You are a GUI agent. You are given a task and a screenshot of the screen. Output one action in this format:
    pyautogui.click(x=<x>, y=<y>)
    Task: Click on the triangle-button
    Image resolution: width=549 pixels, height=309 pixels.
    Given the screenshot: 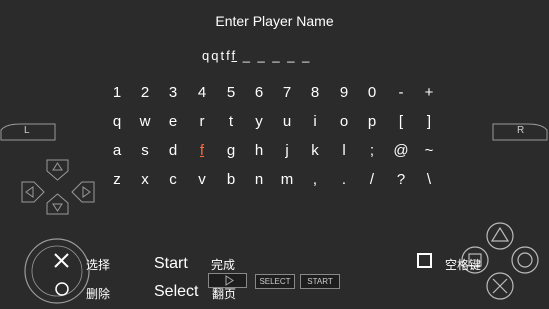 What is the action you would take?
    pyautogui.click(x=500, y=236)
    